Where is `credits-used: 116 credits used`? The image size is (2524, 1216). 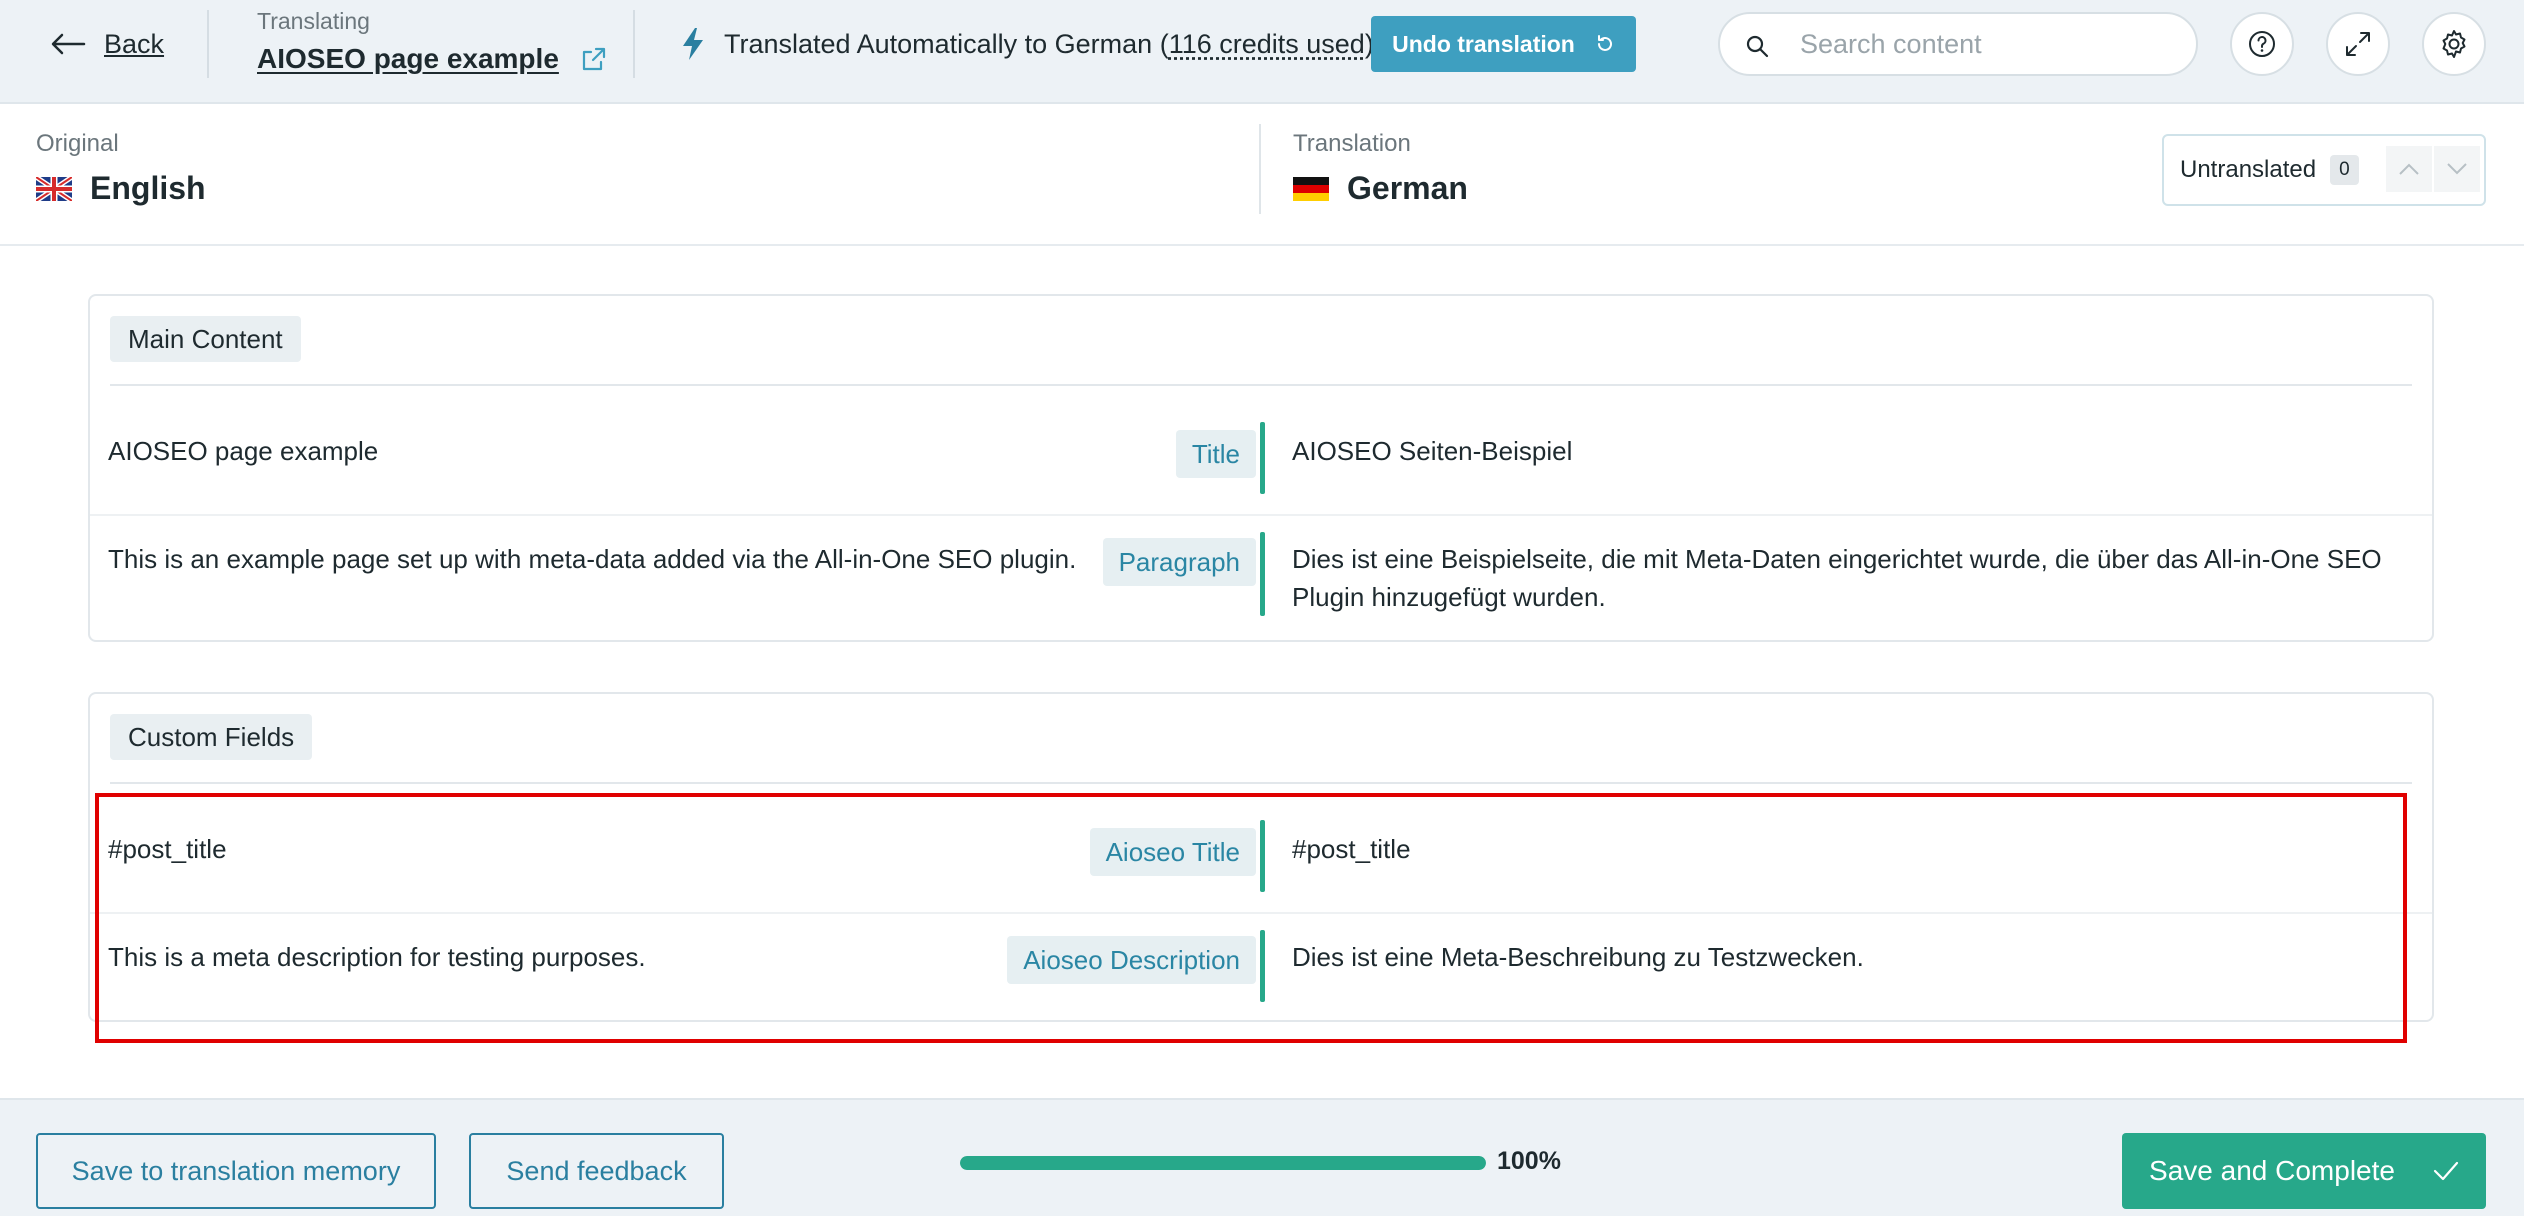 credits-used: 116 credits used is located at coordinates (1266, 43).